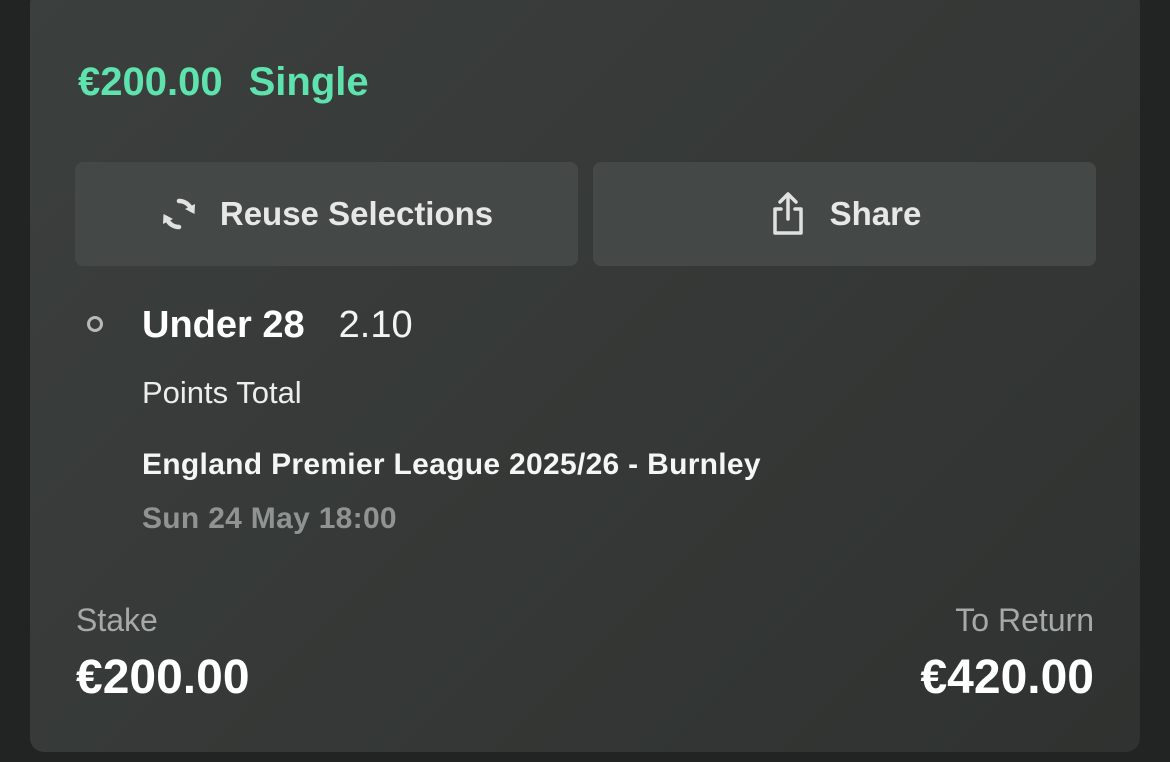  I want to click on market-name: Points Total, so click(222, 392).